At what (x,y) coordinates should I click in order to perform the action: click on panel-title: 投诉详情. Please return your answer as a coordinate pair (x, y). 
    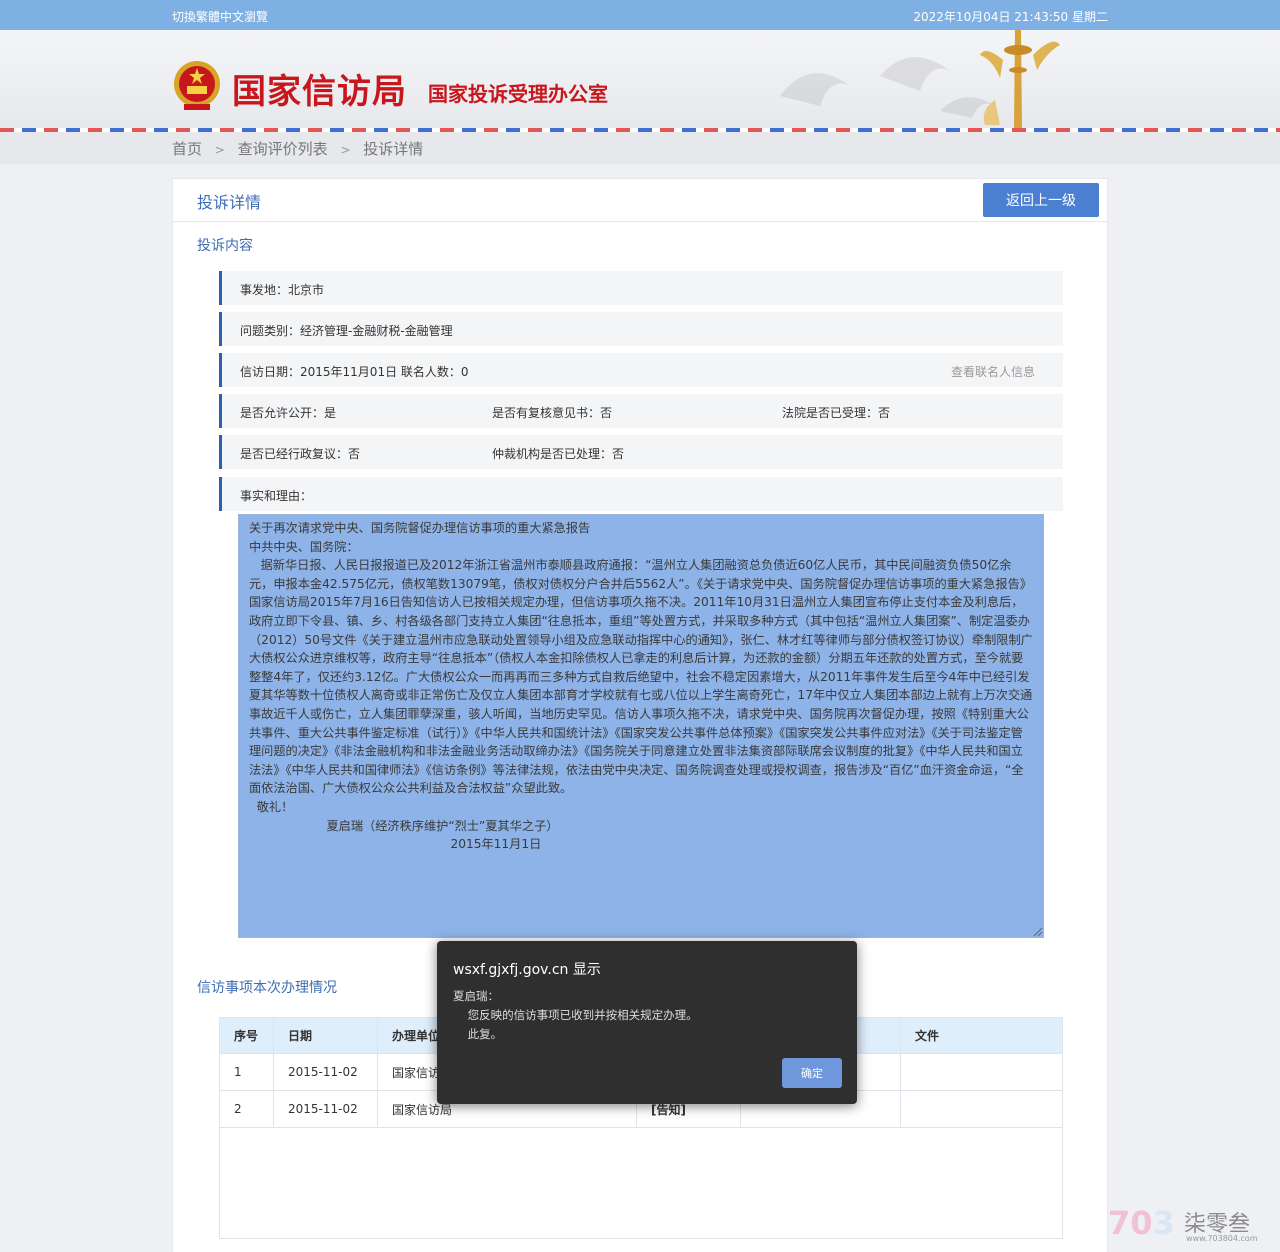
    Looking at the image, I should click on (229, 202).